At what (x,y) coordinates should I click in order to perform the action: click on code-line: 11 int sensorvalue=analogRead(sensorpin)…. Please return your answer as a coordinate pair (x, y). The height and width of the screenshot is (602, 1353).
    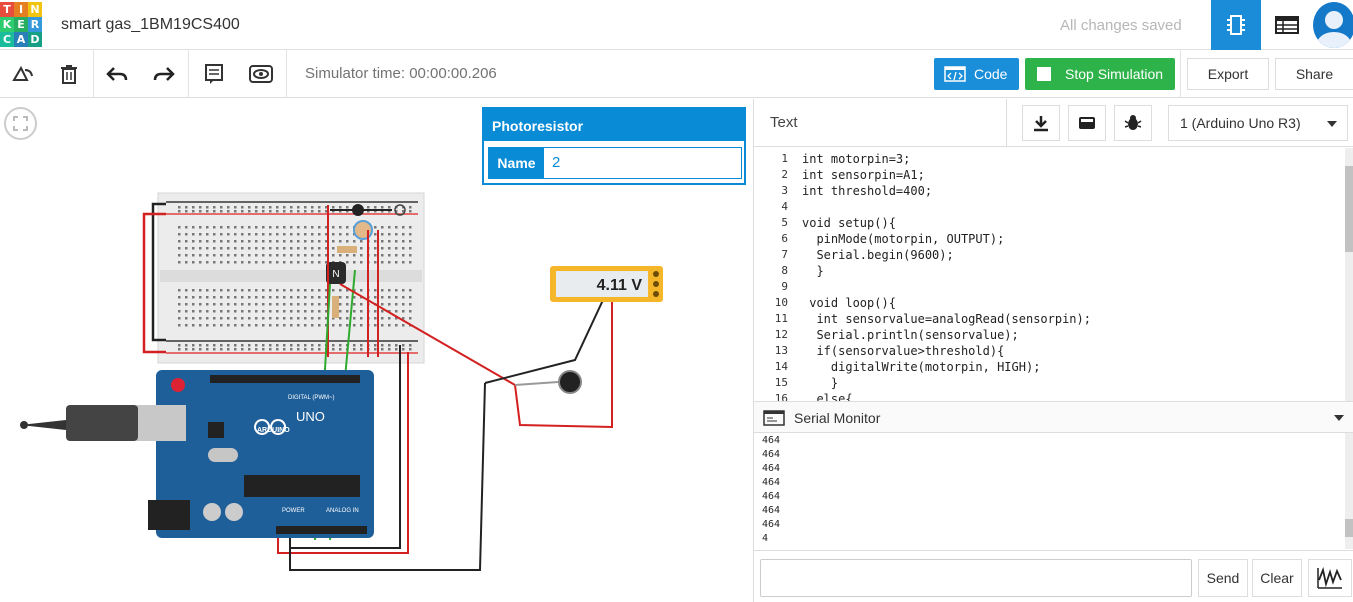
    Looking at the image, I should click on (1049, 319).